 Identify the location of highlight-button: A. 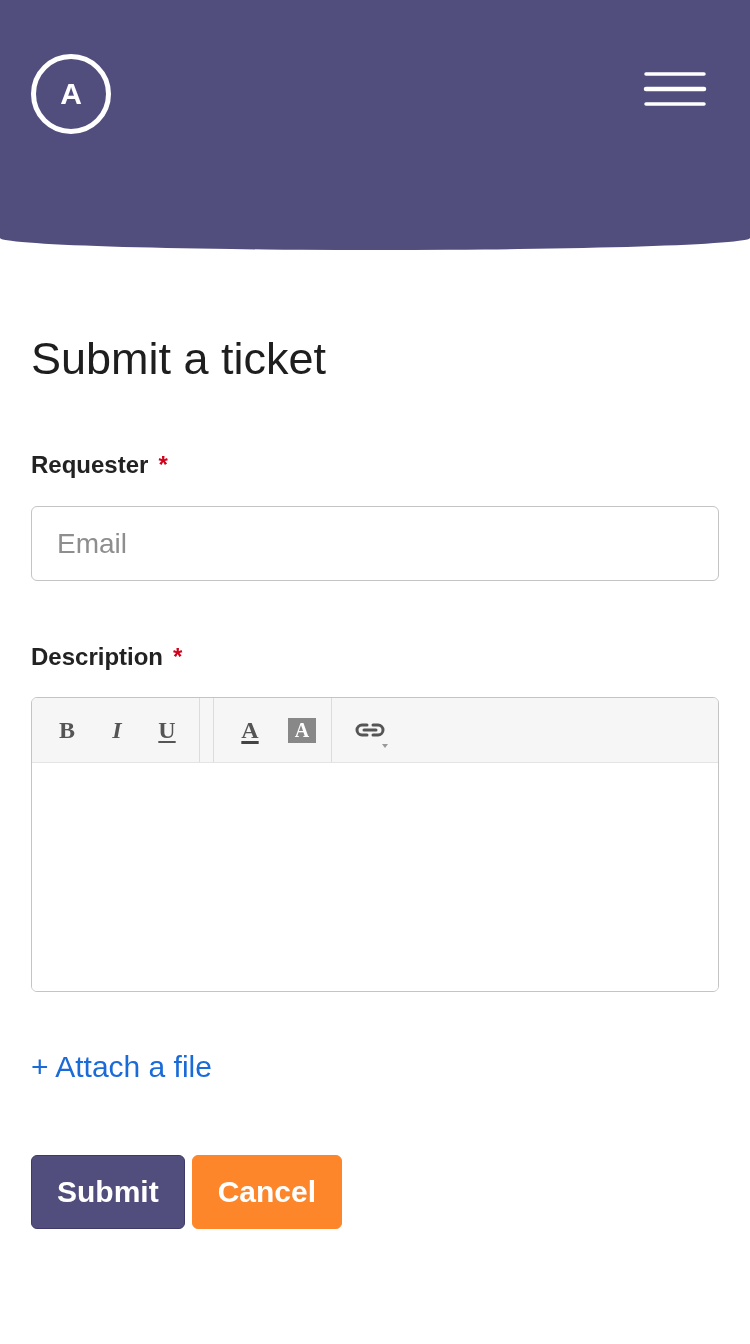
(302, 730).